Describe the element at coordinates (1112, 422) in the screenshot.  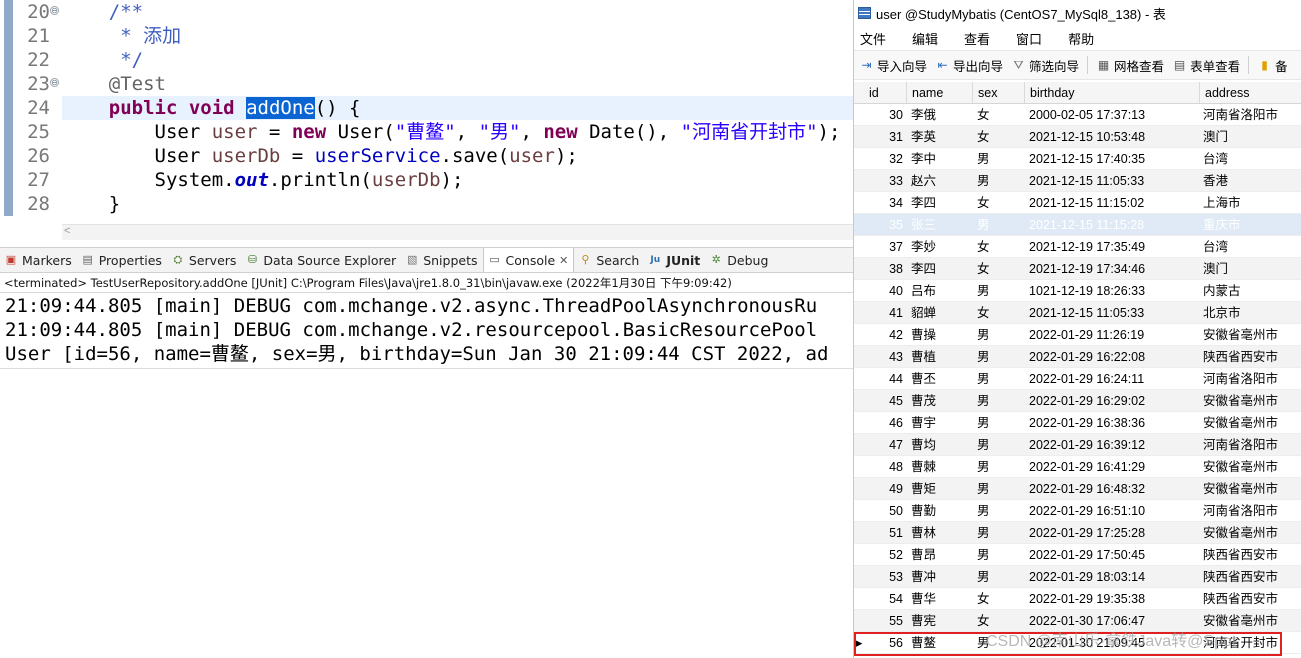
I see `cell-birthday: 2022-01-29 16:38:36` at that location.